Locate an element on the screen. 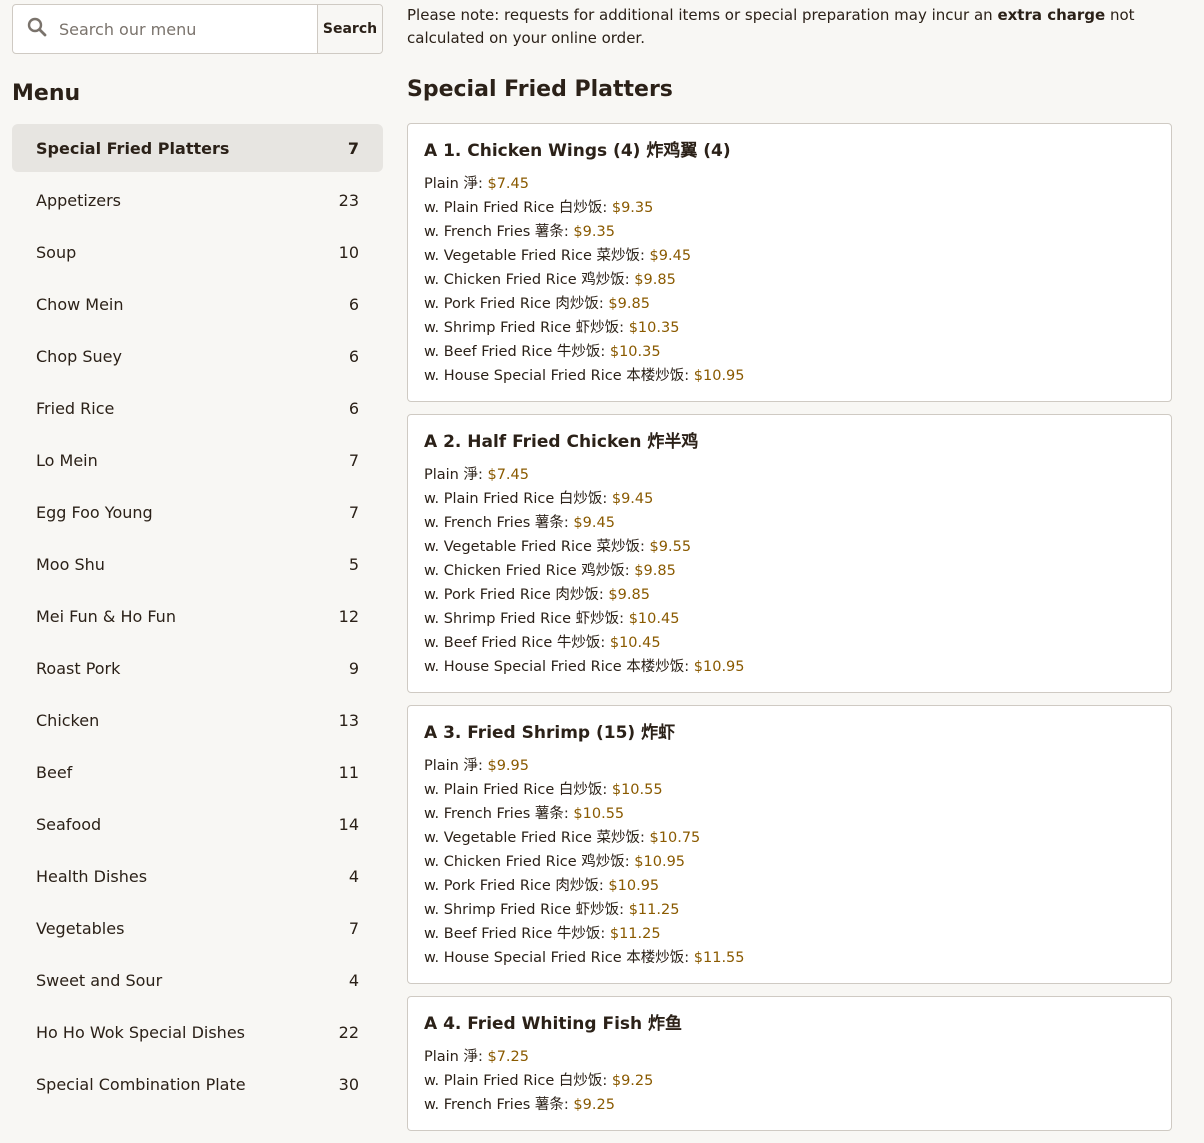 The image size is (1204, 1143). price-option: w. Plain Fried Rice 白炒饭: $9.35 is located at coordinates (789, 208).